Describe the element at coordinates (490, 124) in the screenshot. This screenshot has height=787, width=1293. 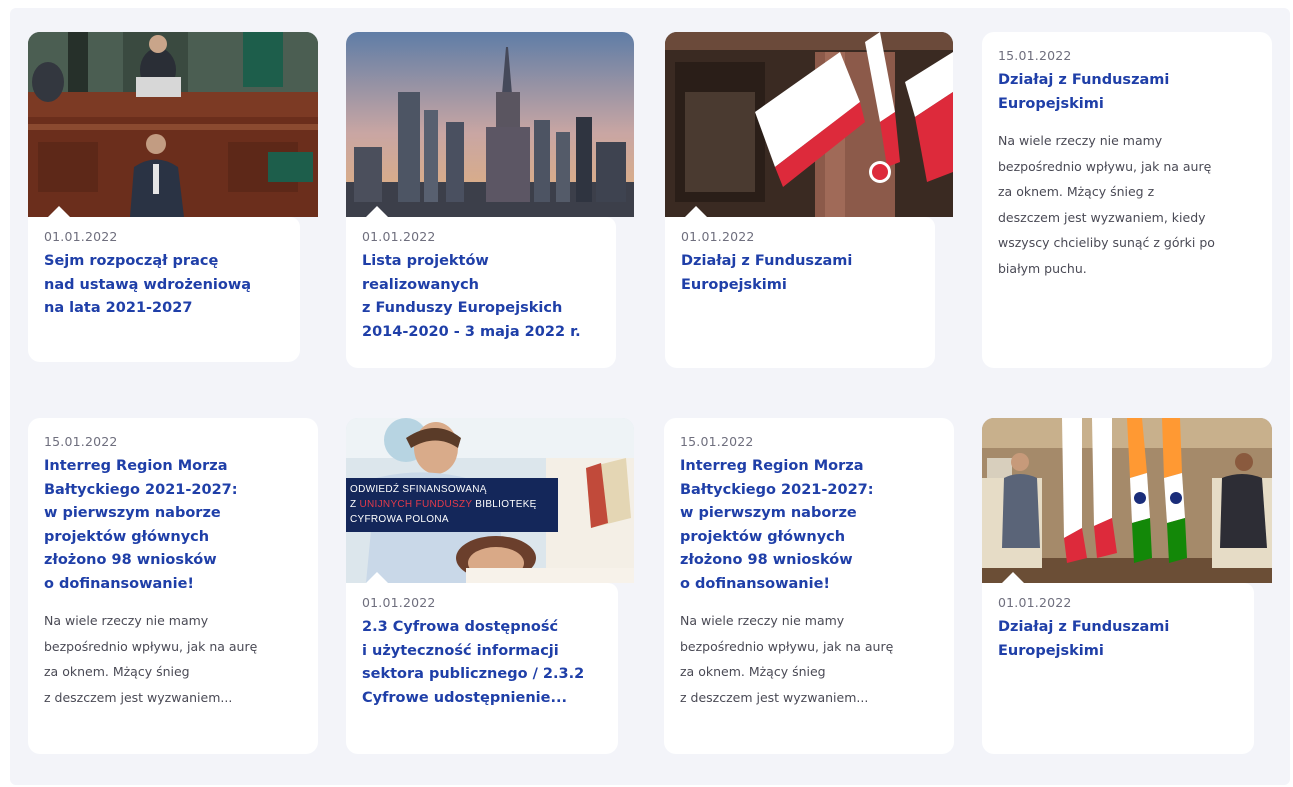
I see `warsaw-skyline-photo` at that location.